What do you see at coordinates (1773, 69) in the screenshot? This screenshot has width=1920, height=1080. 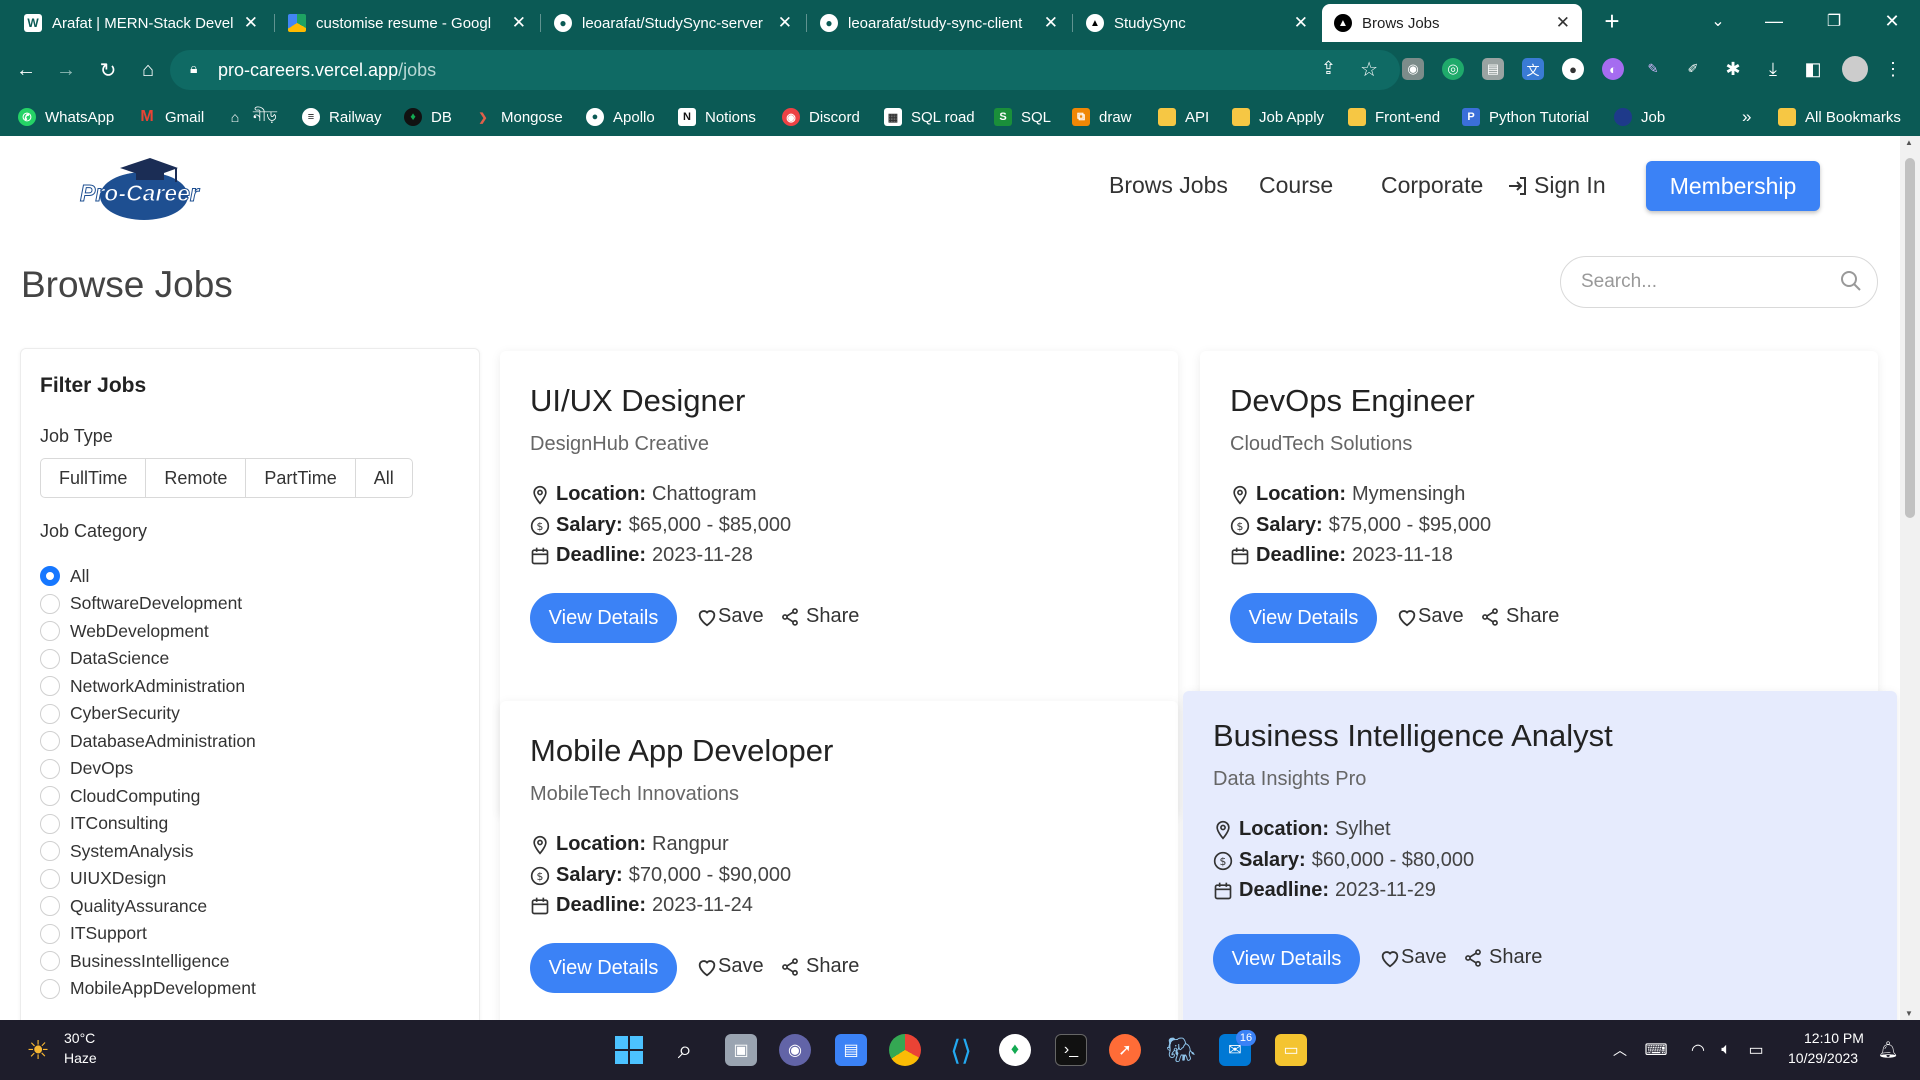 I see `download-icon: ⤓` at bounding box center [1773, 69].